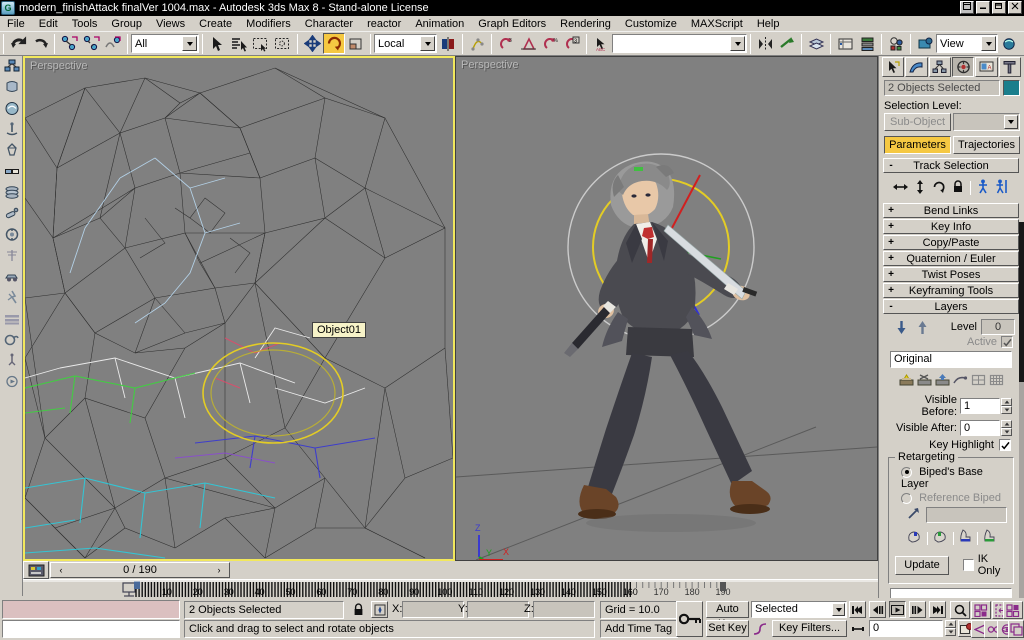  What do you see at coordinates (91, 609) in the screenshot?
I see `maxscript-mini-listener-output` at bounding box center [91, 609].